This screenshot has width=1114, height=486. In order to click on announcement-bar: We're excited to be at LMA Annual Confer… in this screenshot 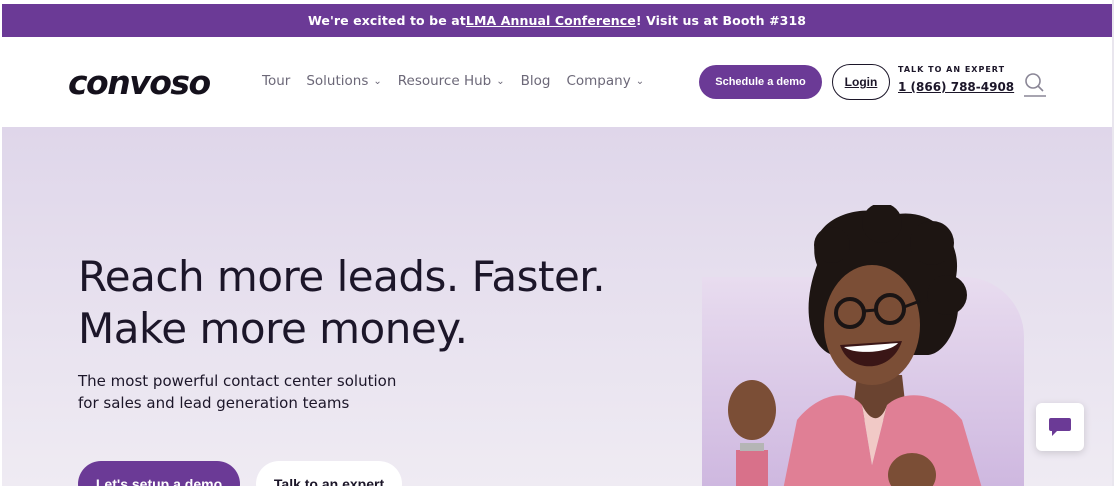, I will do `click(557, 20)`.